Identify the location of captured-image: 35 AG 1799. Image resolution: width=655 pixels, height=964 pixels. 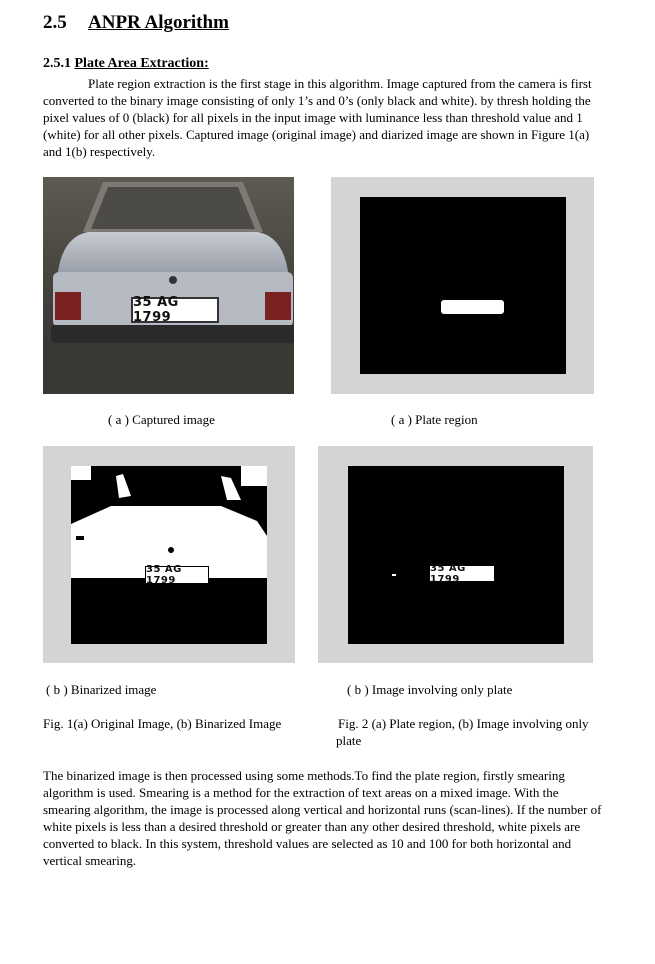
(168, 285).